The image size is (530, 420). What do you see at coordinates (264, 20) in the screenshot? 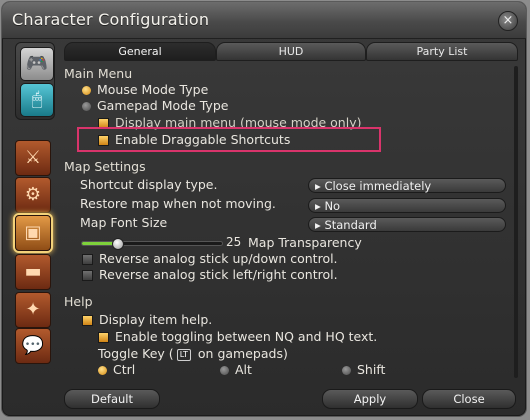
I see `title-bar: Character Configuration ×` at bounding box center [264, 20].